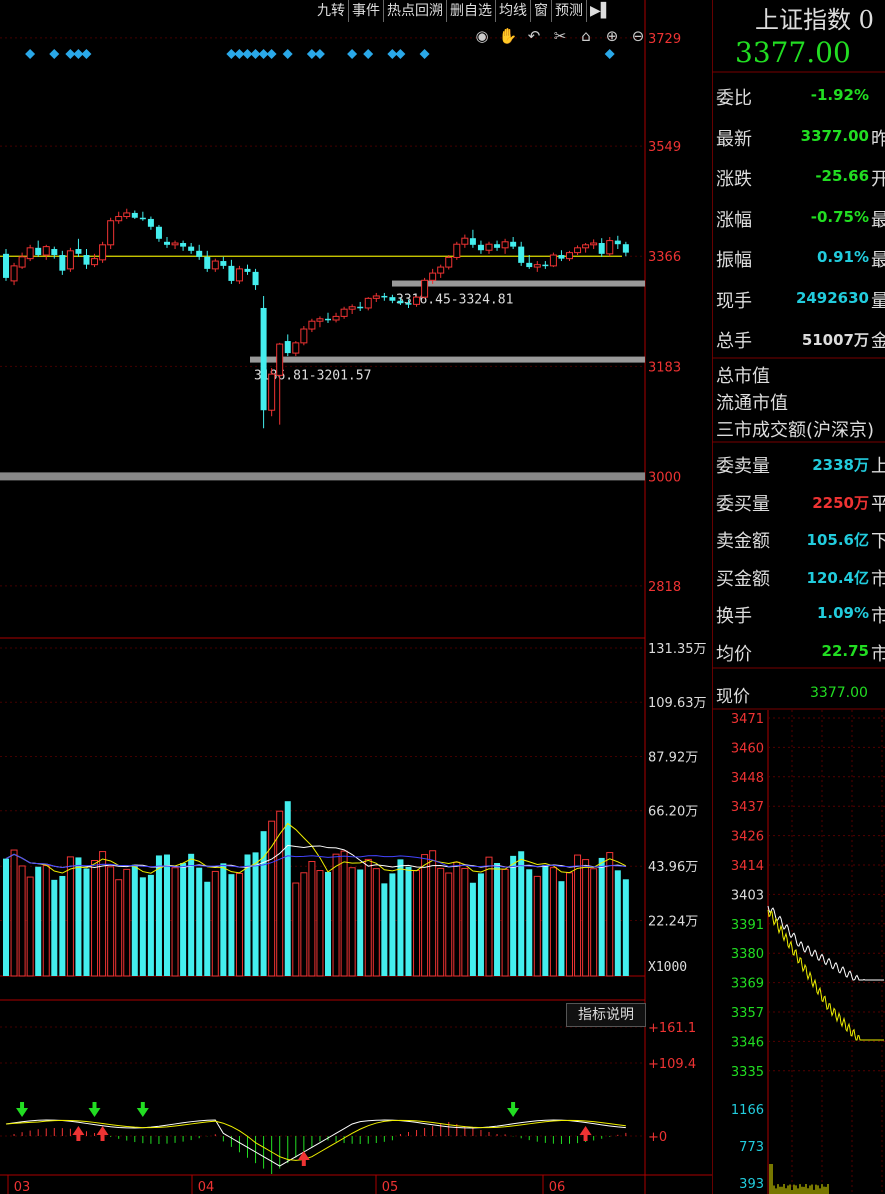 The image size is (885, 1194). I want to click on price-tick-label: 3729, so click(664, 39).